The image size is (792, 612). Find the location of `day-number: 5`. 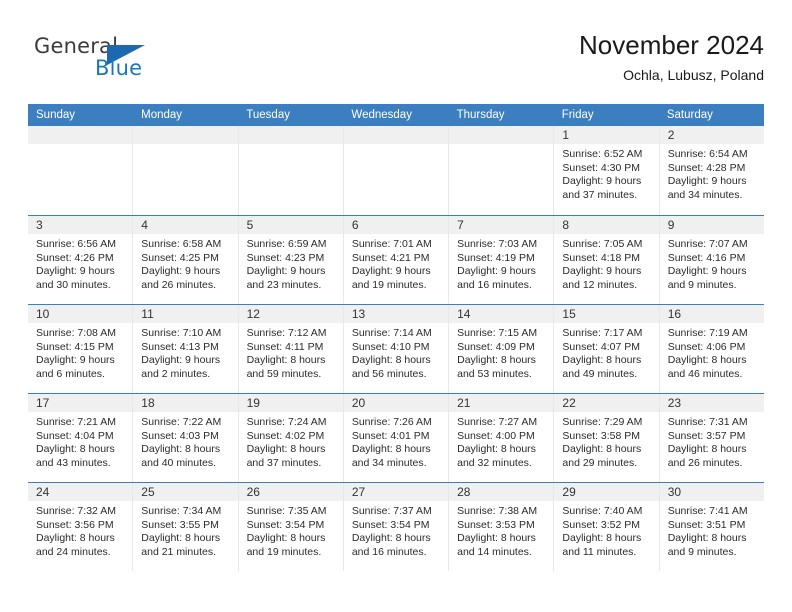

day-number: 5 is located at coordinates (250, 225).